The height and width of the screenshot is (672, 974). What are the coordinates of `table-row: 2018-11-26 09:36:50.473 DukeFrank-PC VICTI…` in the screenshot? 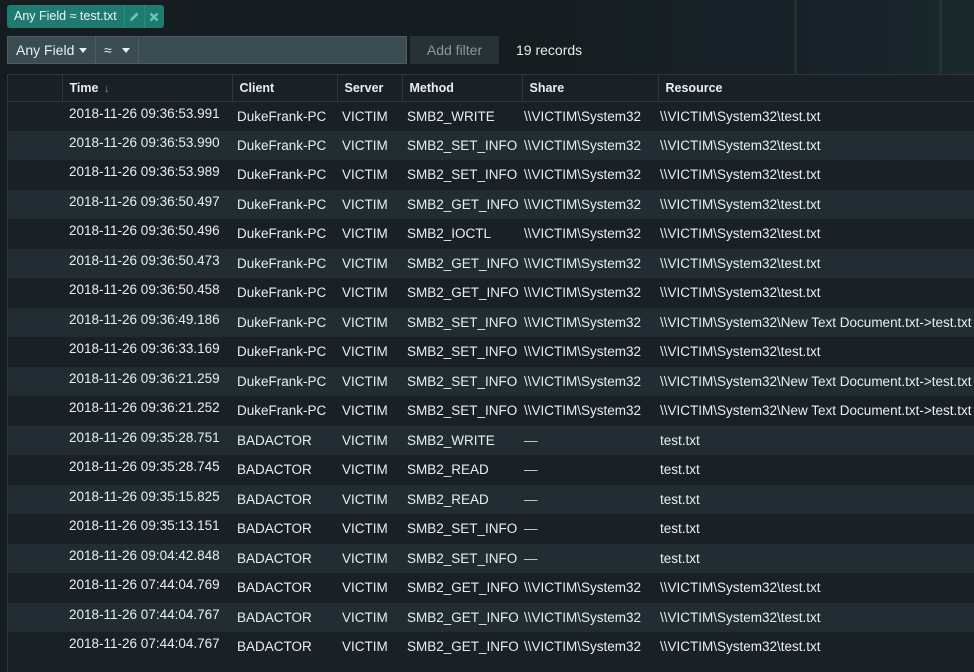 It's located at (491, 263).